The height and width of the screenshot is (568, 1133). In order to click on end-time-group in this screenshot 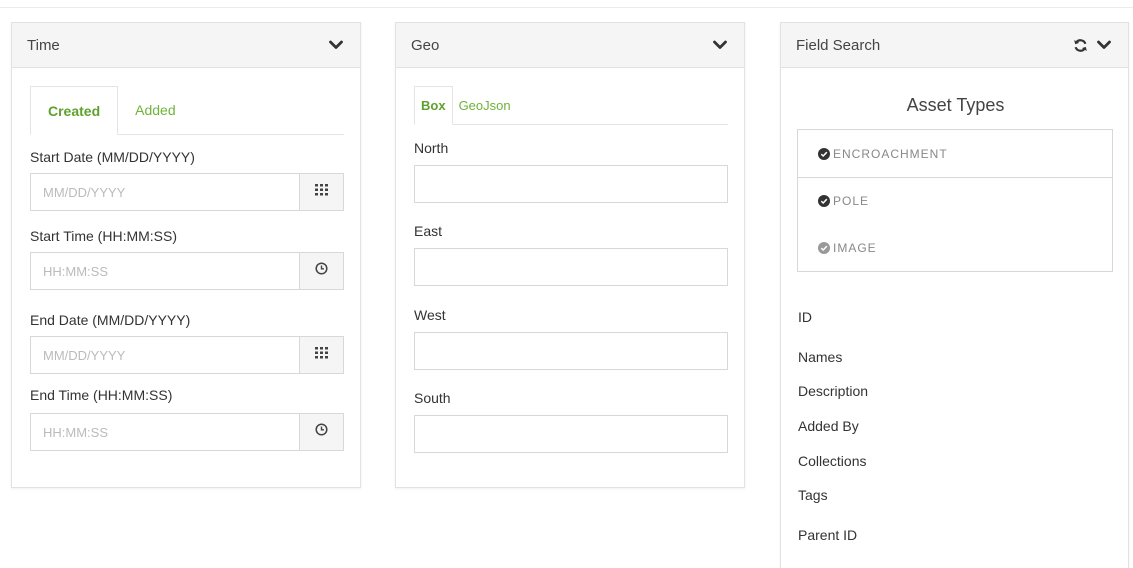, I will do `click(187, 432)`.